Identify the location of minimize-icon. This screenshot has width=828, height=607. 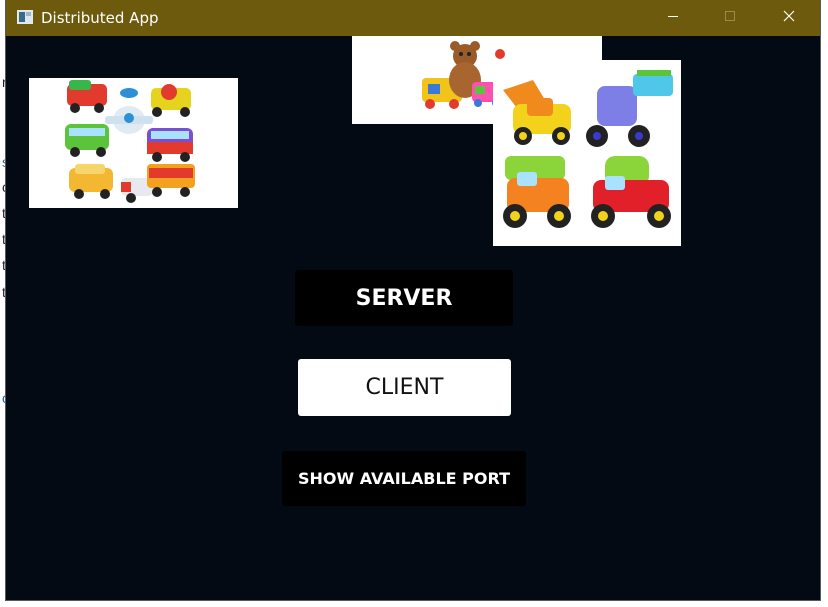
(673, 18).